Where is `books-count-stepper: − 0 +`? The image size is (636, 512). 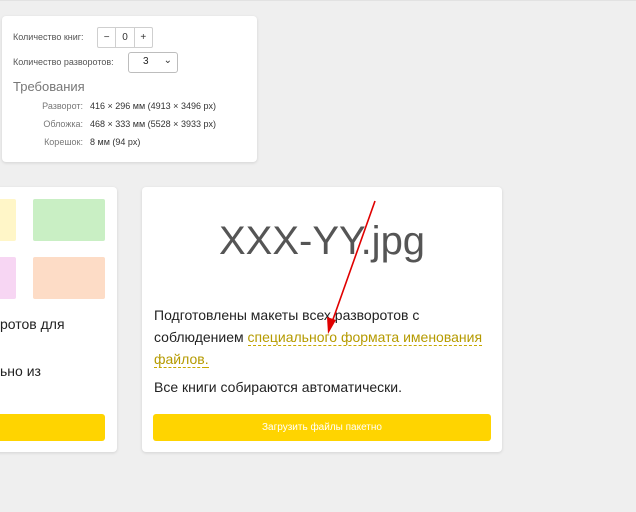 books-count-stepper: − 0 + is located at coordinates (125, 37).